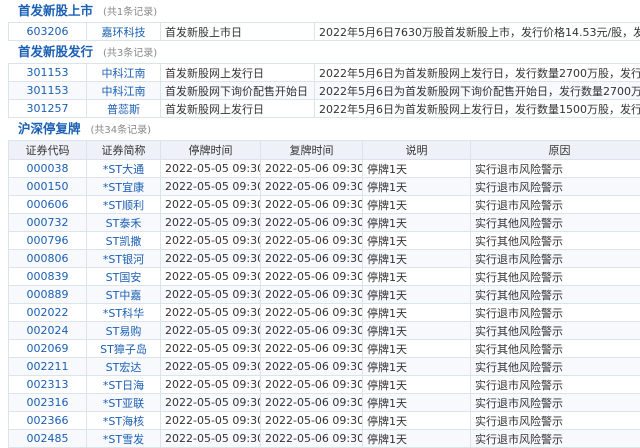 This screenshot has height=448, width=640. Describe the element at coordinates (48, 439) in the screenshot. I see `stock-code-link: 002485` at that location.